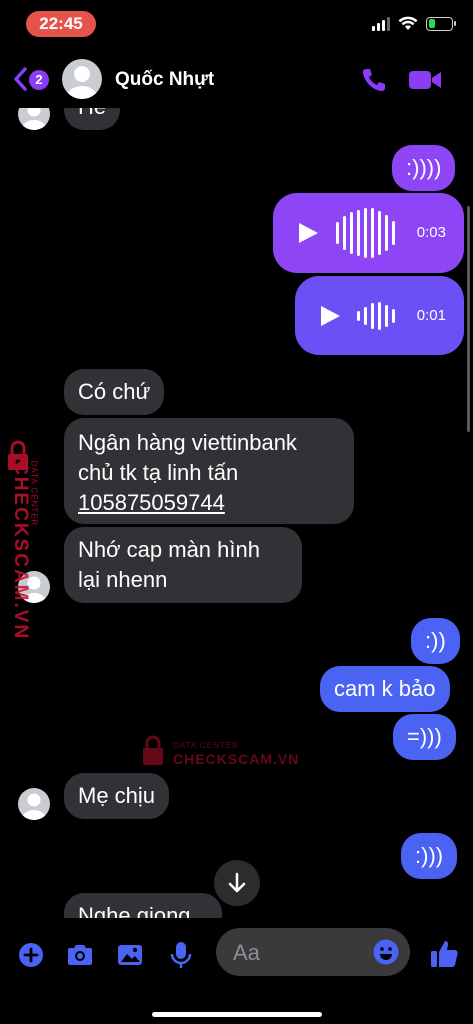 The image size is (473, 1024). What do you see at coordinates (61, 24) in the screenshot?
I see `status-time: 22:45` at bounding box center [61, 24].